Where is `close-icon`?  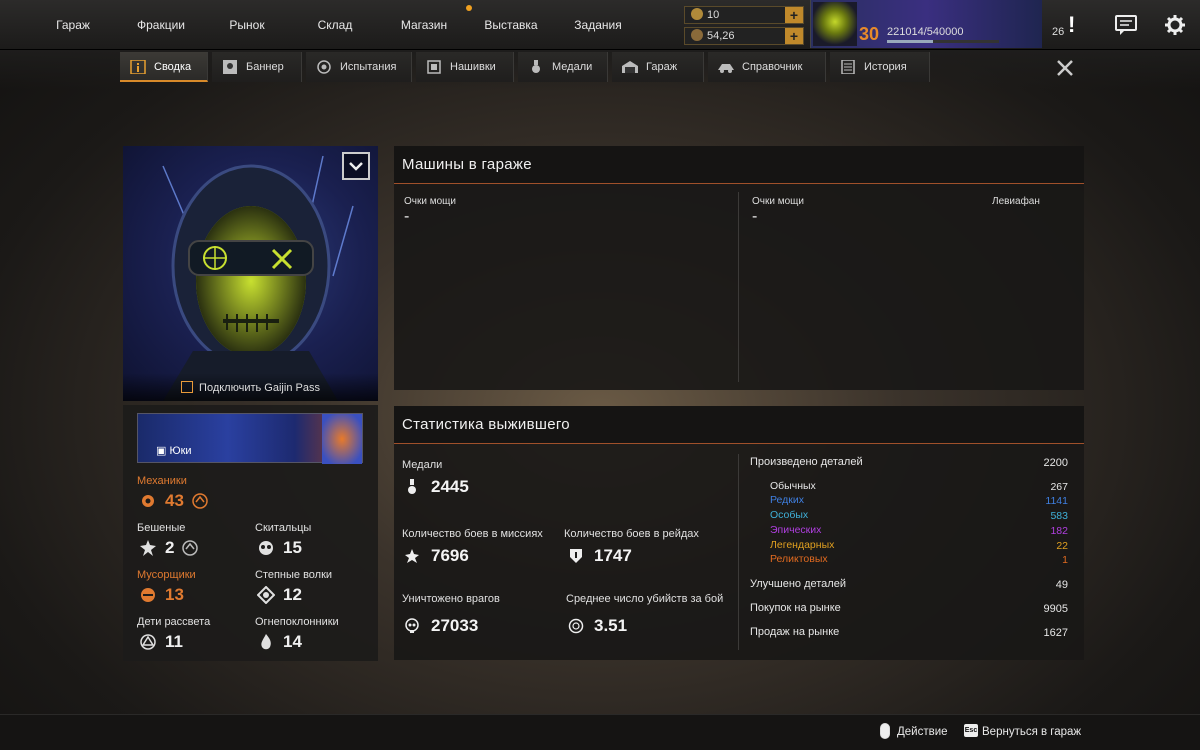 close-icon is located at coordinates (1065, 68).